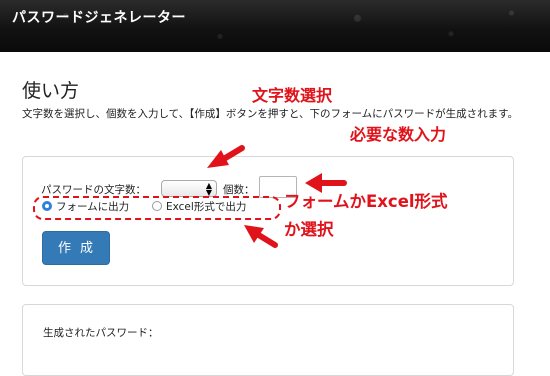 Image resolution: width=550 pixels, height=376 pixels. What do you see at coordinates (239, 190) in the screenshot?
I see `count-label: 個数：` at bounding box center [239, 190].